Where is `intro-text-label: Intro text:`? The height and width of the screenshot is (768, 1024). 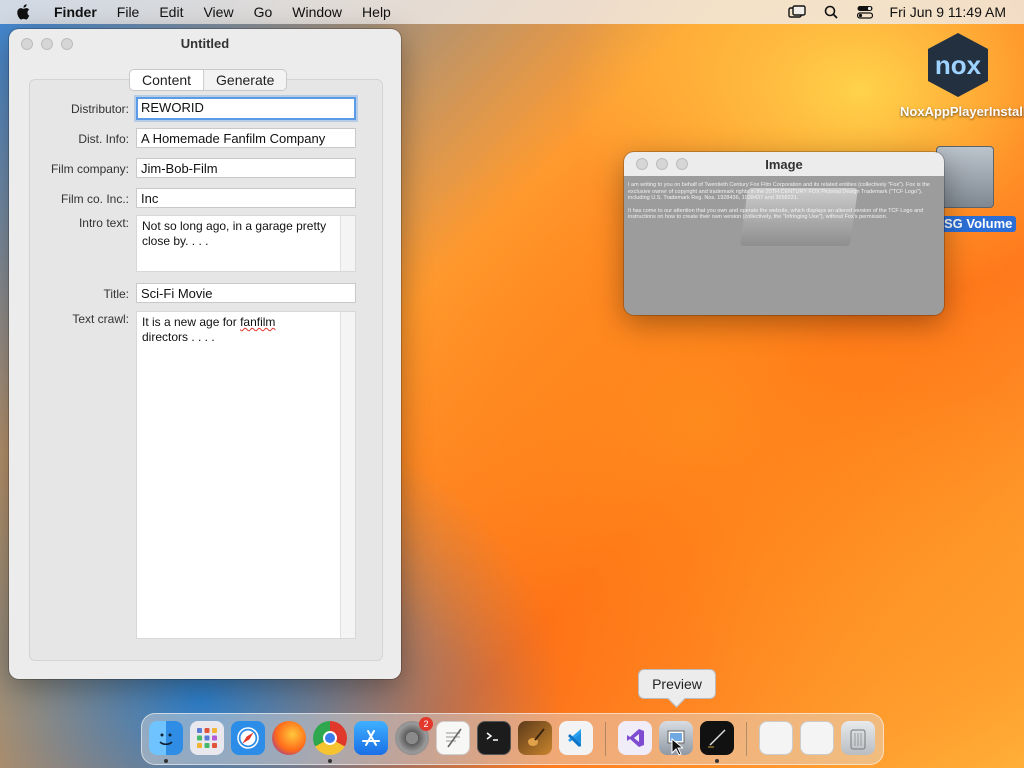 intro-text-label: Intro text: is located at coordinates (103, 223).